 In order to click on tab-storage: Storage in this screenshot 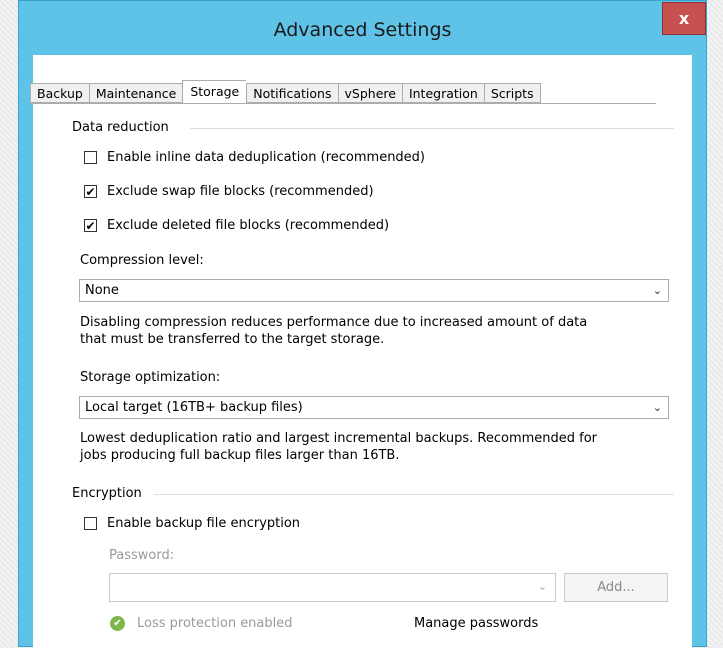, I will do `click(214, 92)`.